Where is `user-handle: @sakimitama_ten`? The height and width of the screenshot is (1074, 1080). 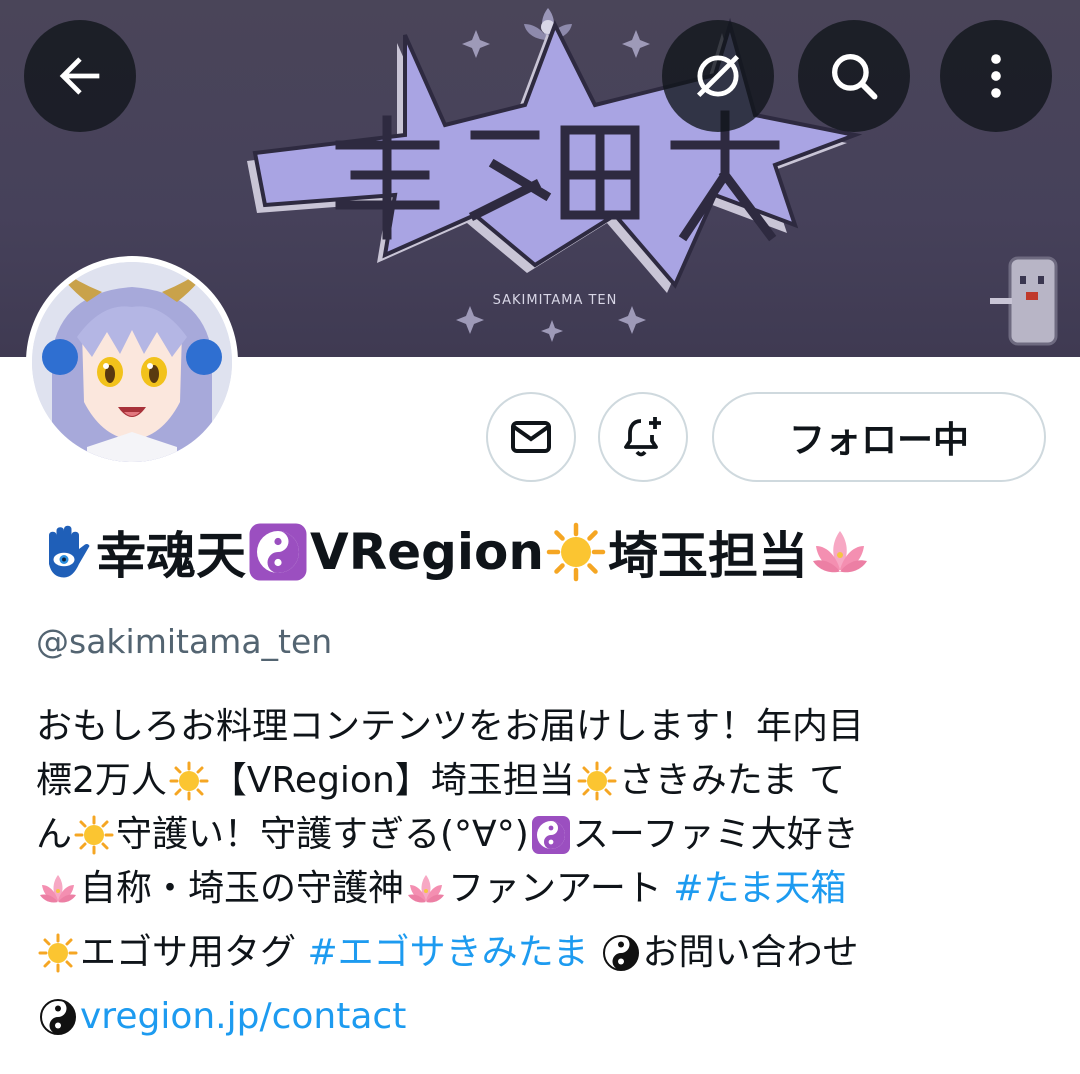 user-handle: @sakimitama_ten is located at coordinates (184, 641).